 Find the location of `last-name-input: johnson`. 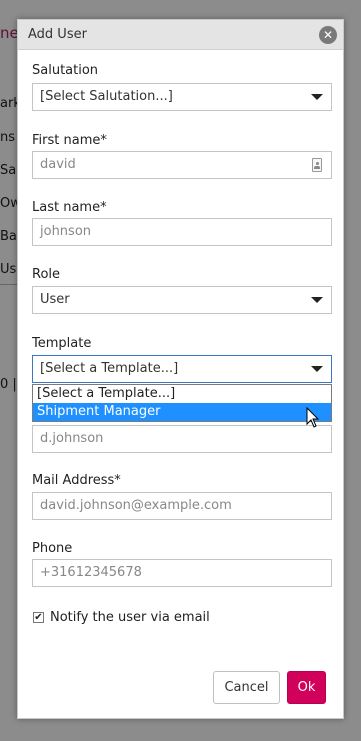

last-name-input: johnson is located at coordinates (182, 232).